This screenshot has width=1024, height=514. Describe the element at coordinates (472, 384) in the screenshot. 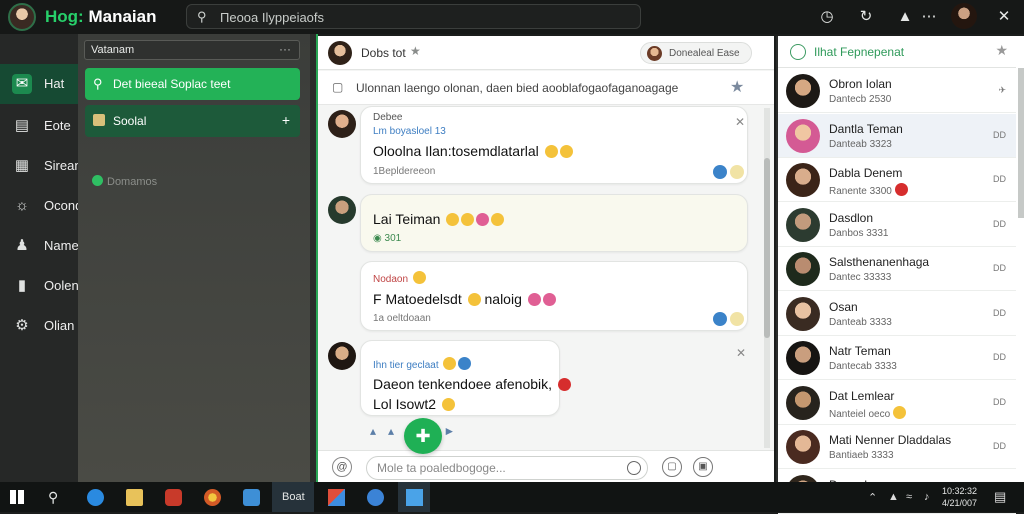

I see `message-text: Daeon tenkendoee afenobik,` at that location.